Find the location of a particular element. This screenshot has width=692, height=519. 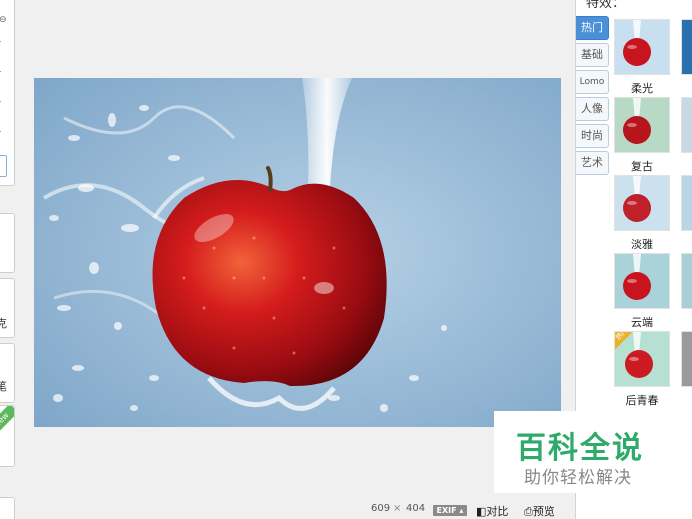

effect-label: 柔光 is located at coordinates (642, 88).